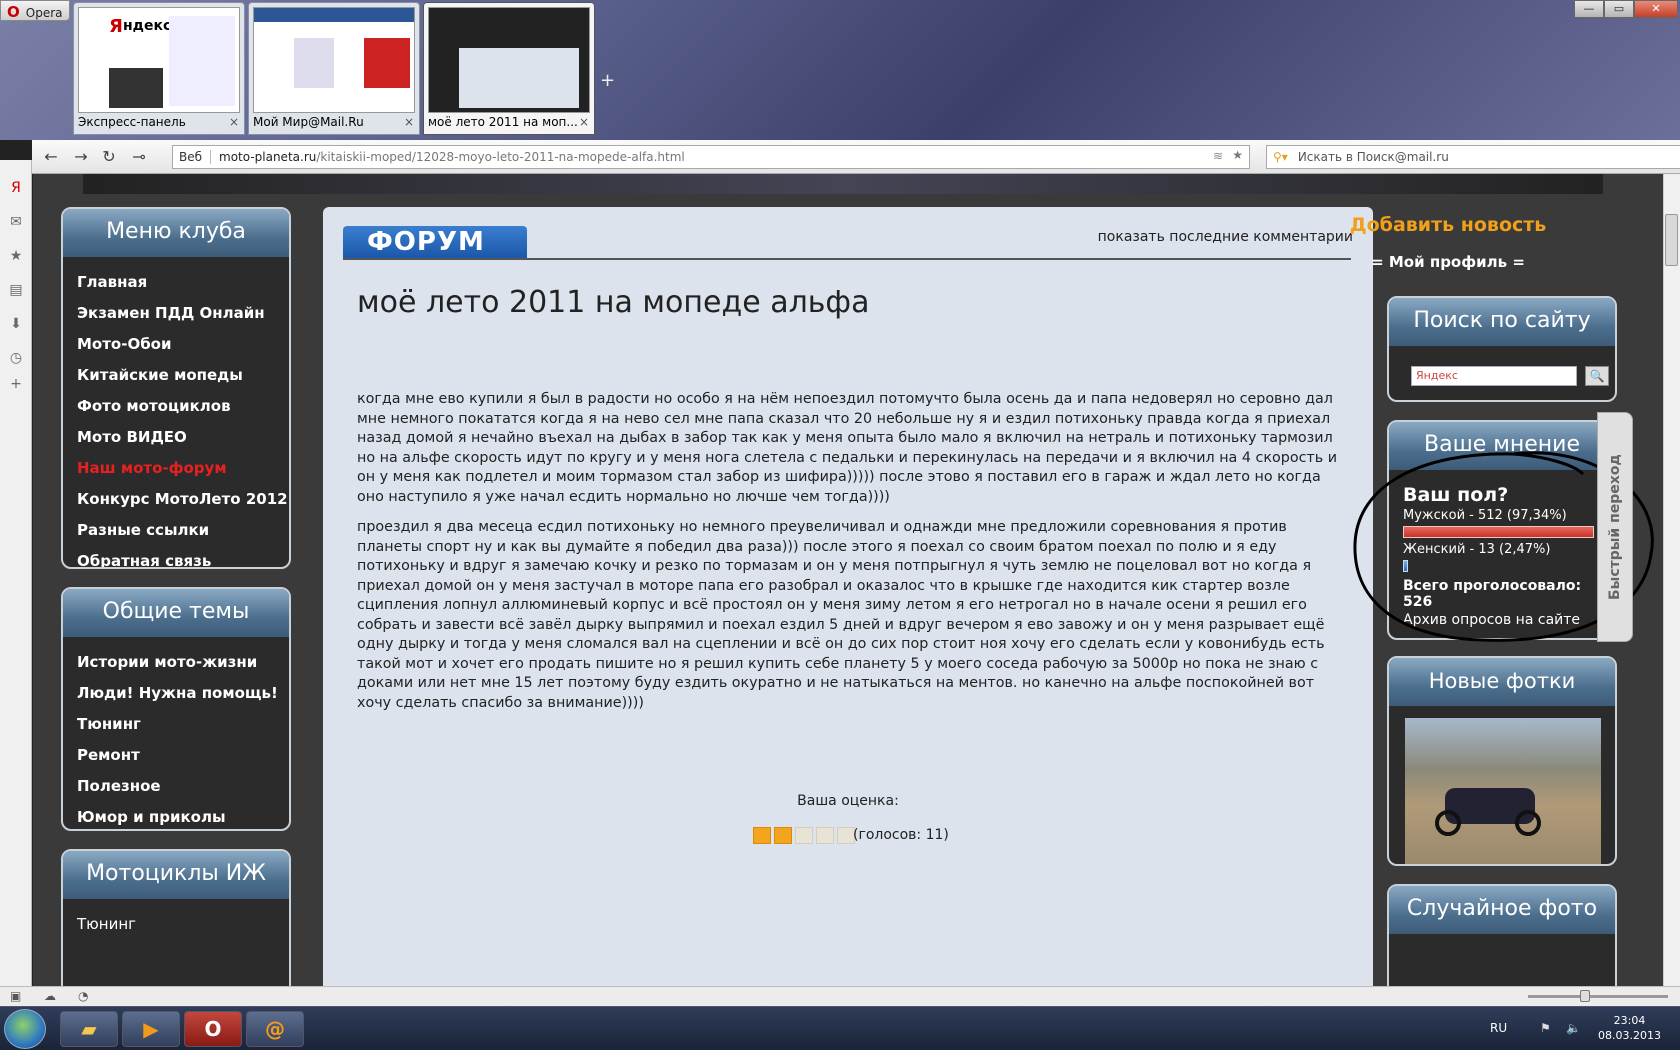 The width and height of the screenshot is (1680, 1050). What do you see at coordinates (1629, 1028) in the screenshot?
I see `system-clock: 23:04 08.03.2013` at bounding box center [1629, 1028].